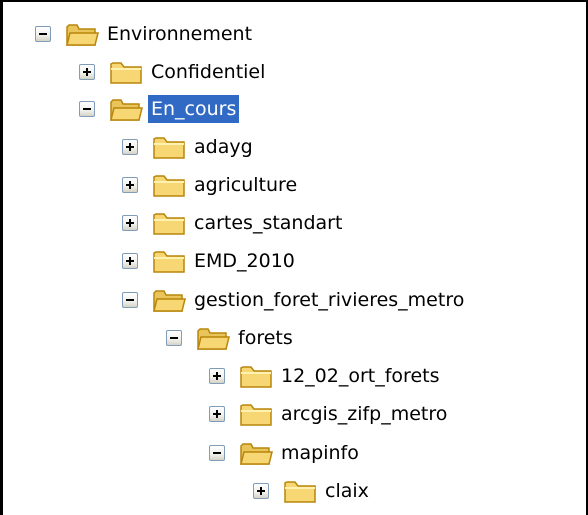  I want to click on tree-node-claix: claix, so click(312, 491).